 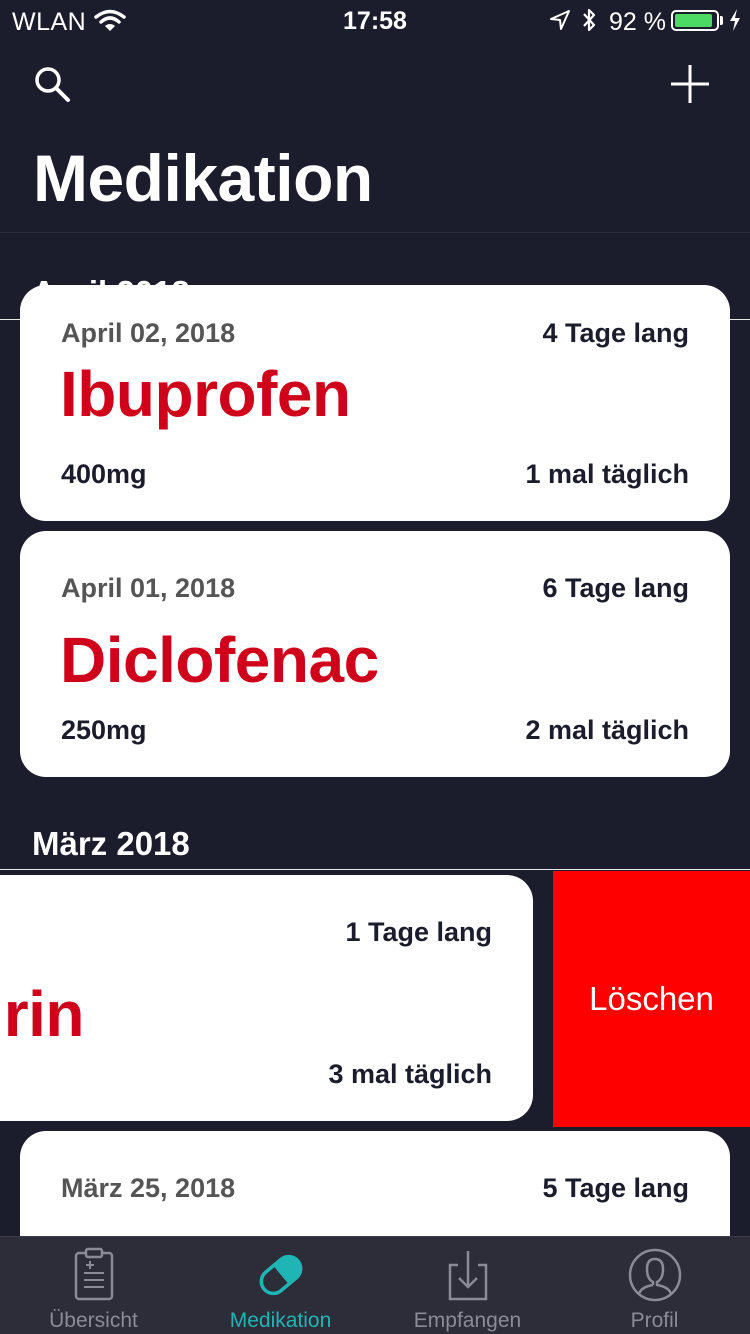 What do you see at coordinates (735, 20) in the screenshot?
I see `charging-bolt-icon` at bounding box center [735, 20].